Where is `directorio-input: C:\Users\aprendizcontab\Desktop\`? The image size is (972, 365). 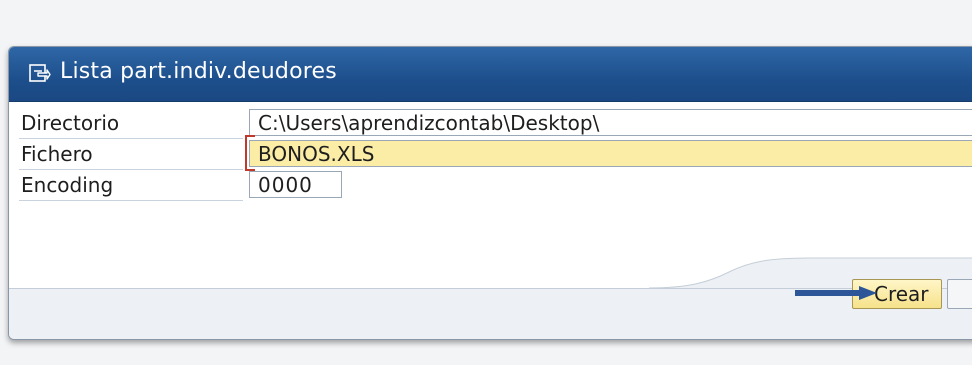 directorio-input: C:\Users\aprendizcontab\Desktop\ is located at coordinates (610, 122).